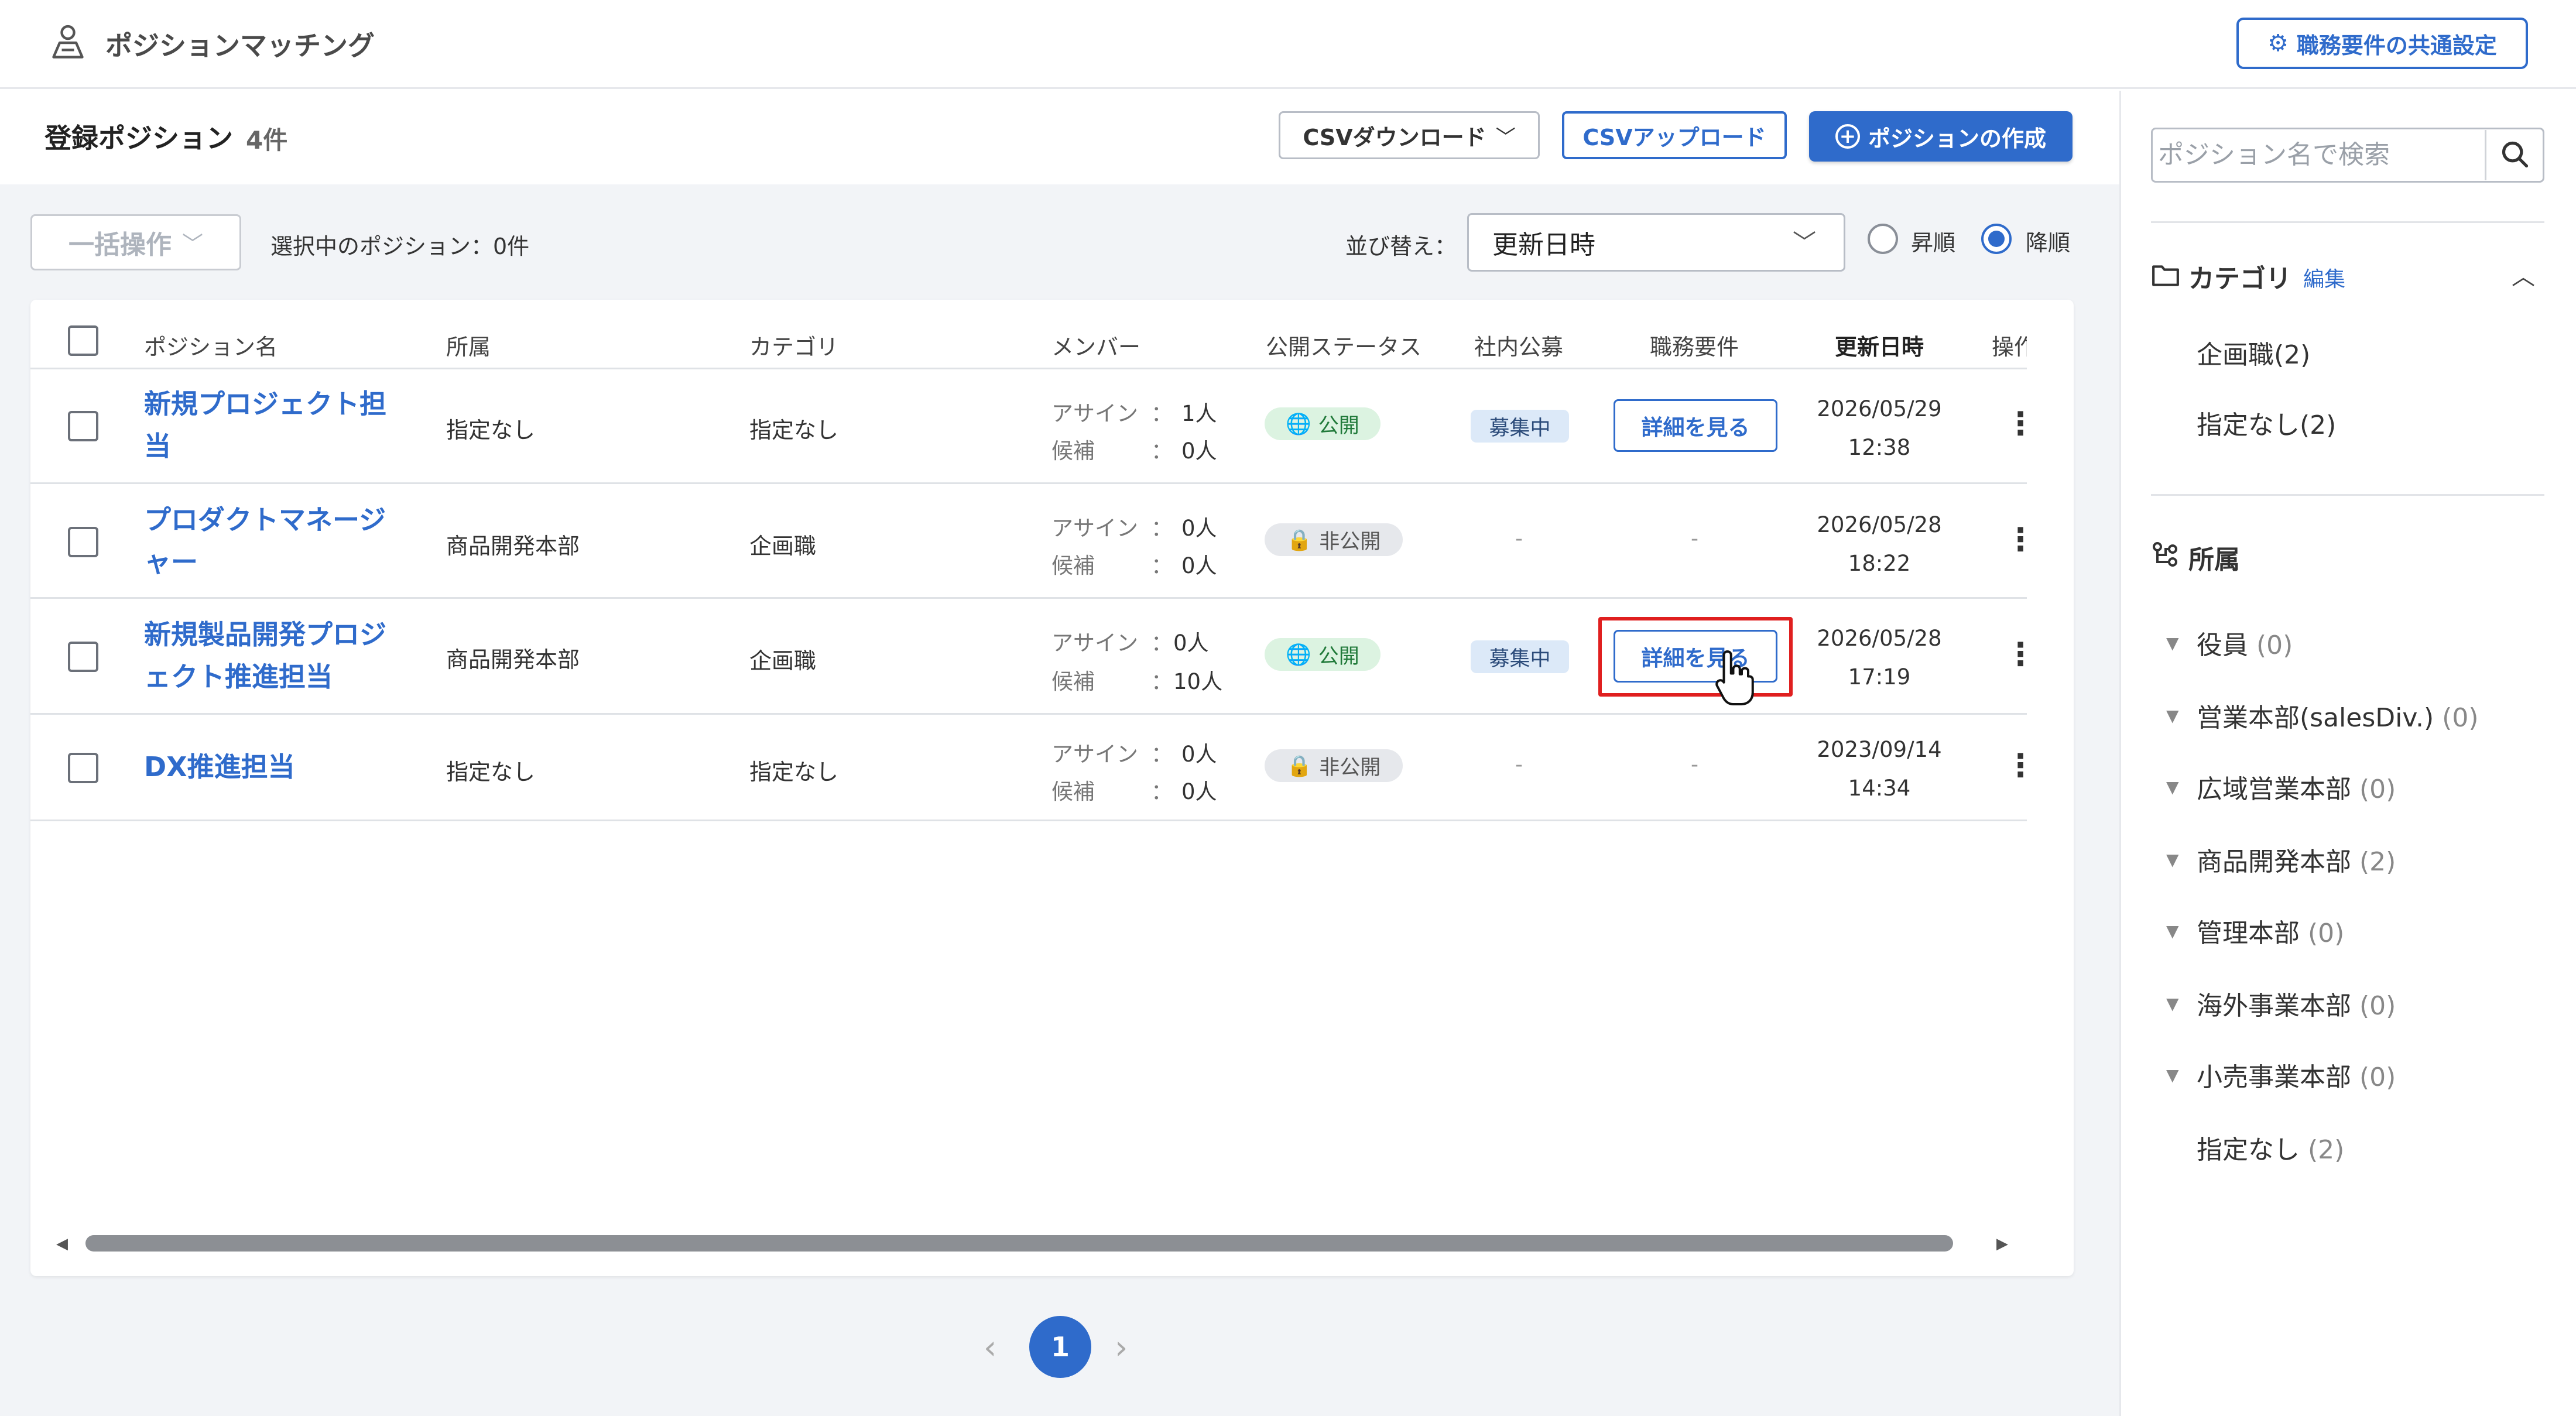  I want to click on csv-download-button: CSVダウンロード ﹀, so click(1409, 135).